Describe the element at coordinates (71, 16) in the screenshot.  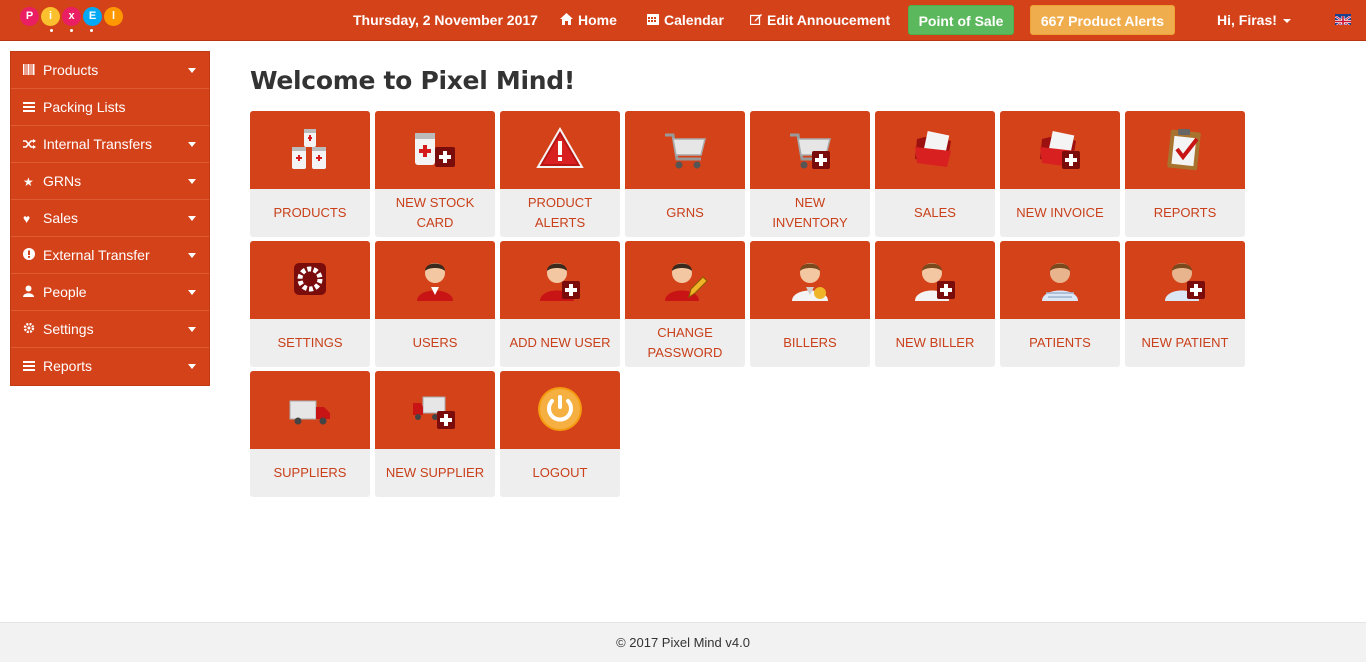
I see `logo-letter: x` at that location.